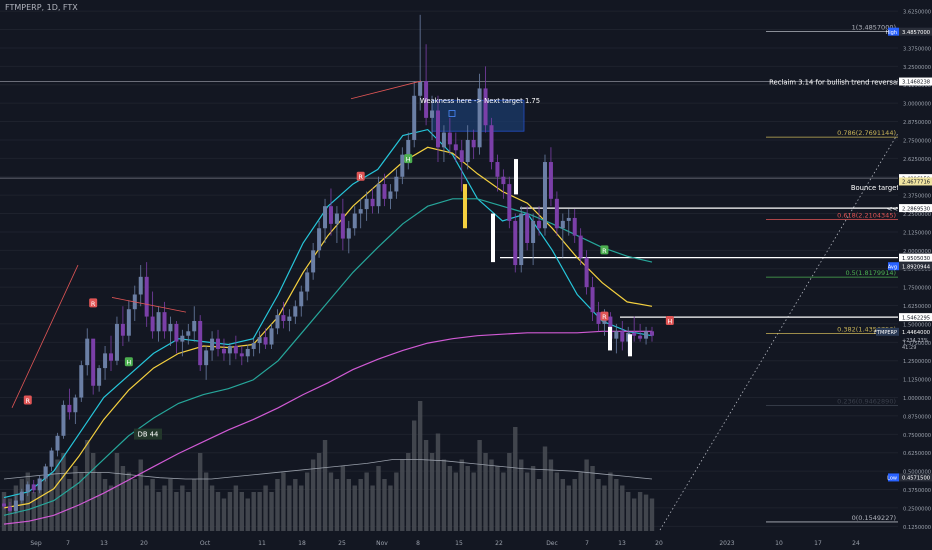 Image resolution: width=932 pixels, height=550 pixels. I want to click on signal-marker-label: H, so click(128, 363).